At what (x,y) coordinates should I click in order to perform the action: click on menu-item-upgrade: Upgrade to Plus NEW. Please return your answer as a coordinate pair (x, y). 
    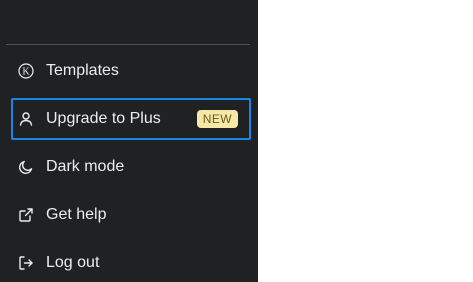
    Looking at the image, I should click on (131, 119).